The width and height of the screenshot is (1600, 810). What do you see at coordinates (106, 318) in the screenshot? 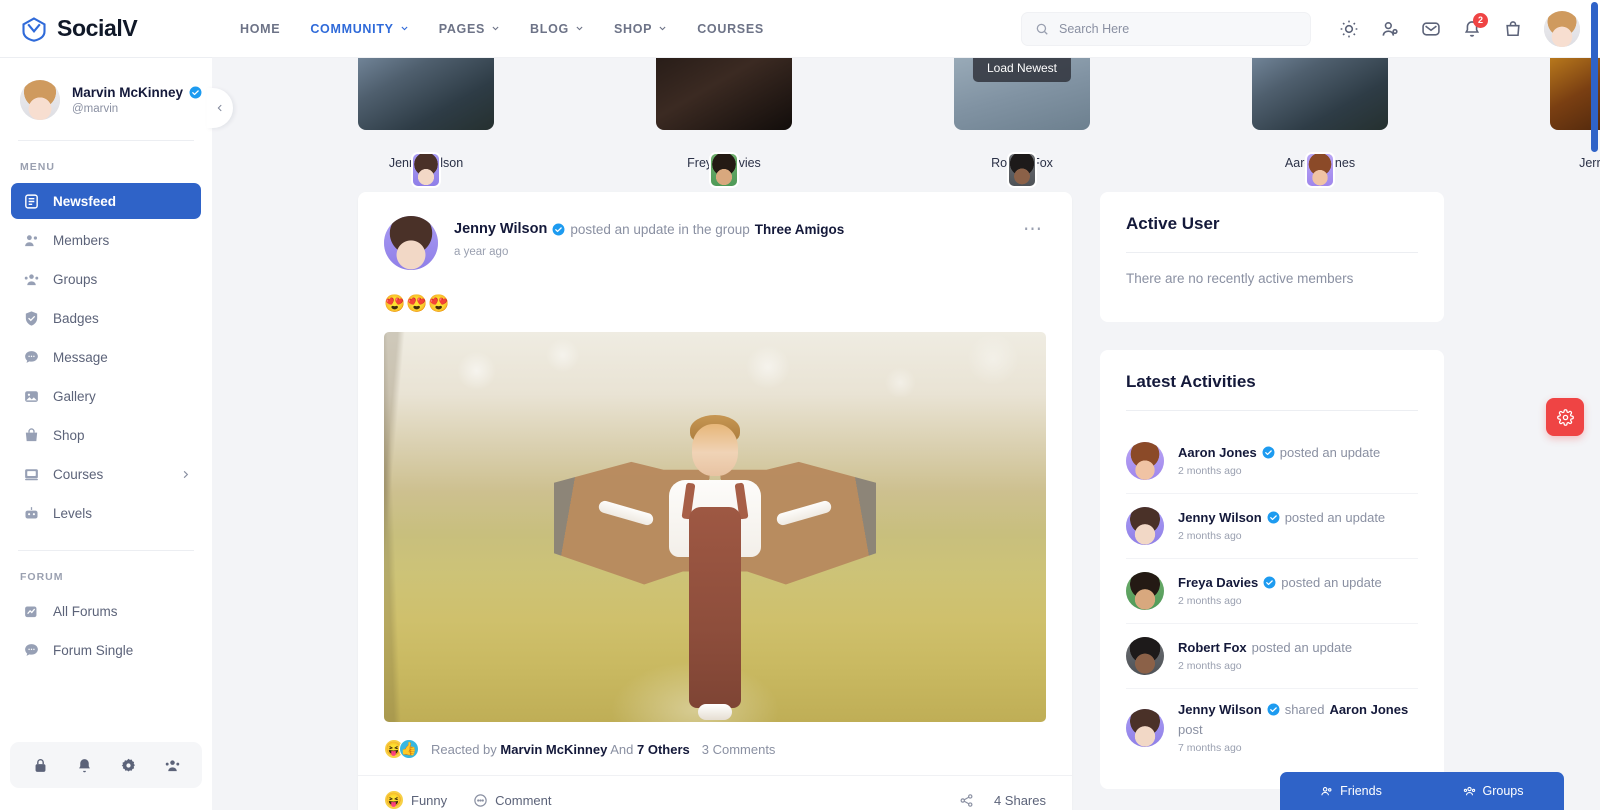
I see `sidebar-item-badges: Badges` at bounding box center [106, 318].